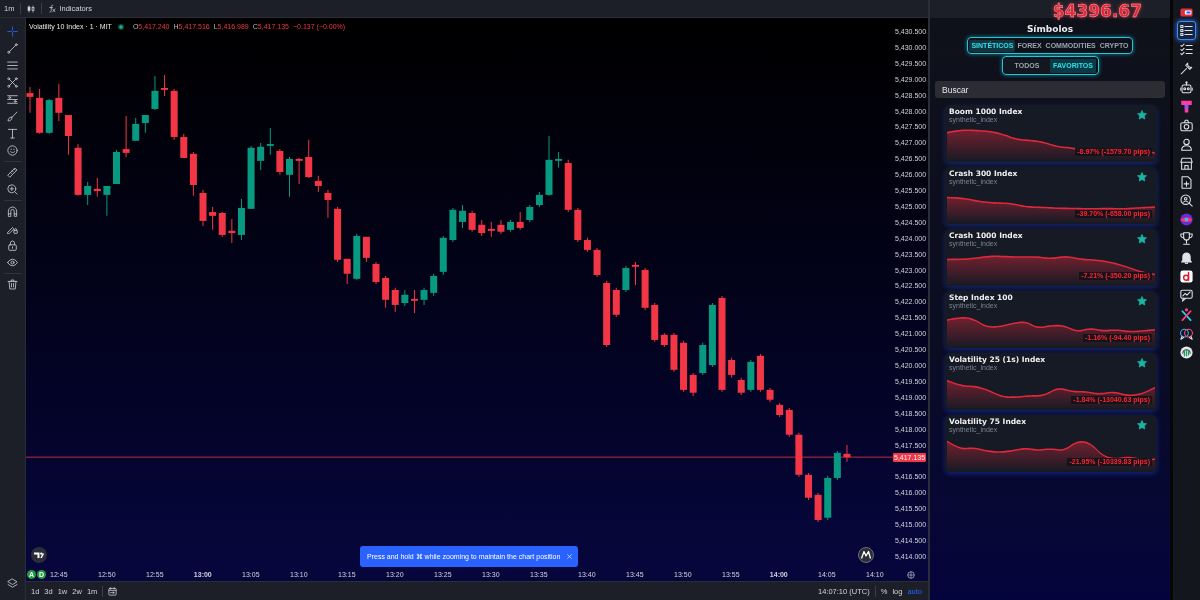  I want to click on robot-icon, so click(1186, 88).